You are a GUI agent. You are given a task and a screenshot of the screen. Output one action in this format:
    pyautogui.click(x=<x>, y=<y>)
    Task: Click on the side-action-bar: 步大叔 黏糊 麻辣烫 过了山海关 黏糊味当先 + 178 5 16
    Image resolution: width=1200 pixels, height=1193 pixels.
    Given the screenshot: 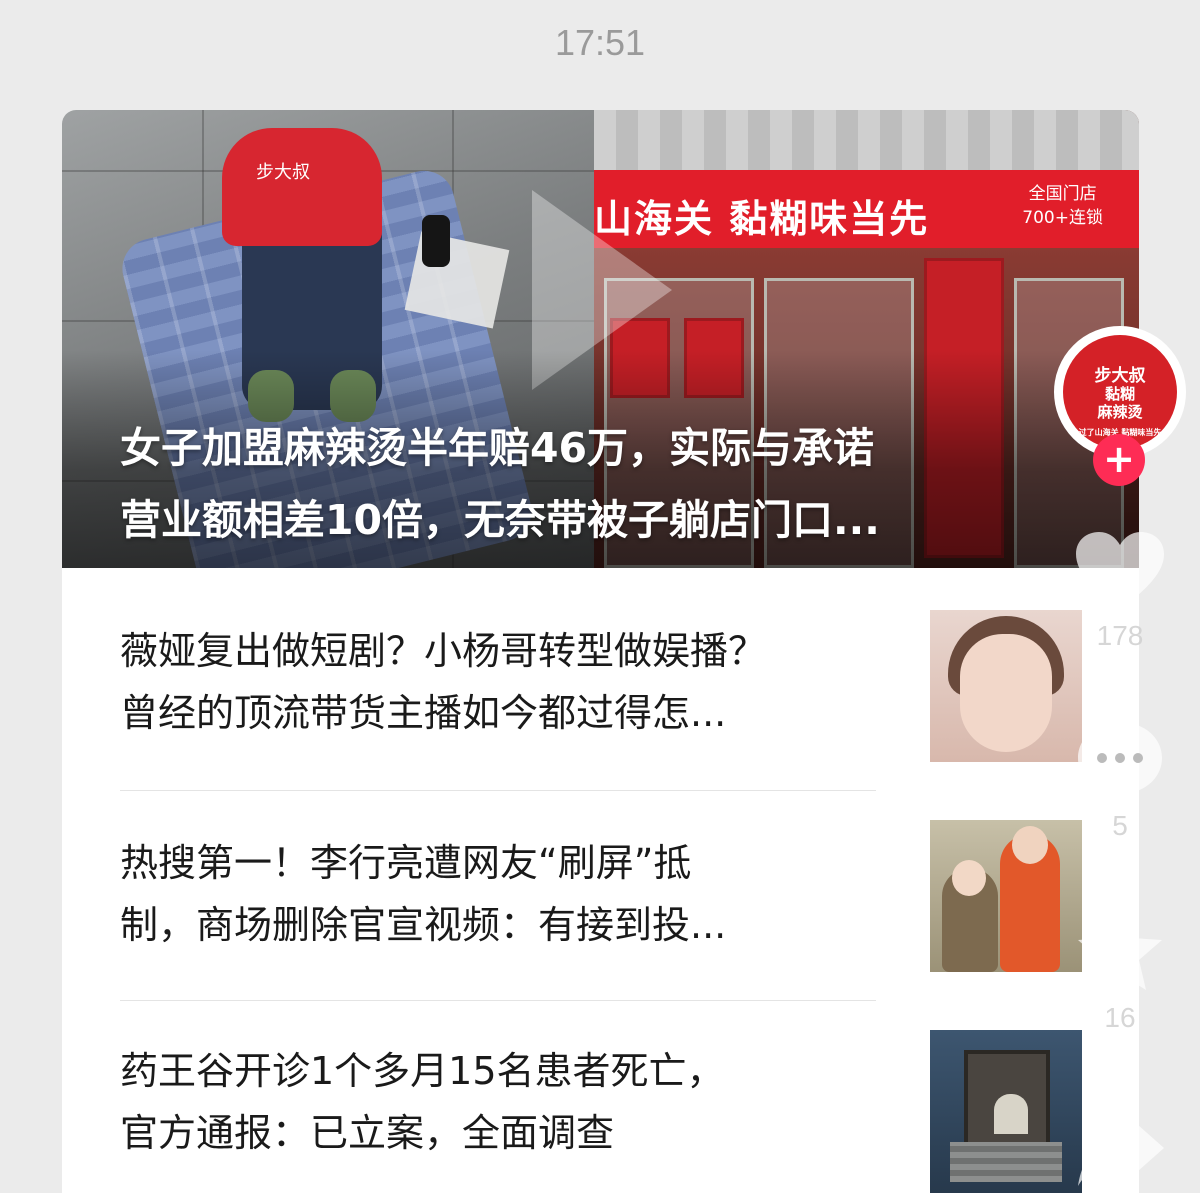 What is the action you would take?
    pyautogui.click(x=1125, y=751)
    